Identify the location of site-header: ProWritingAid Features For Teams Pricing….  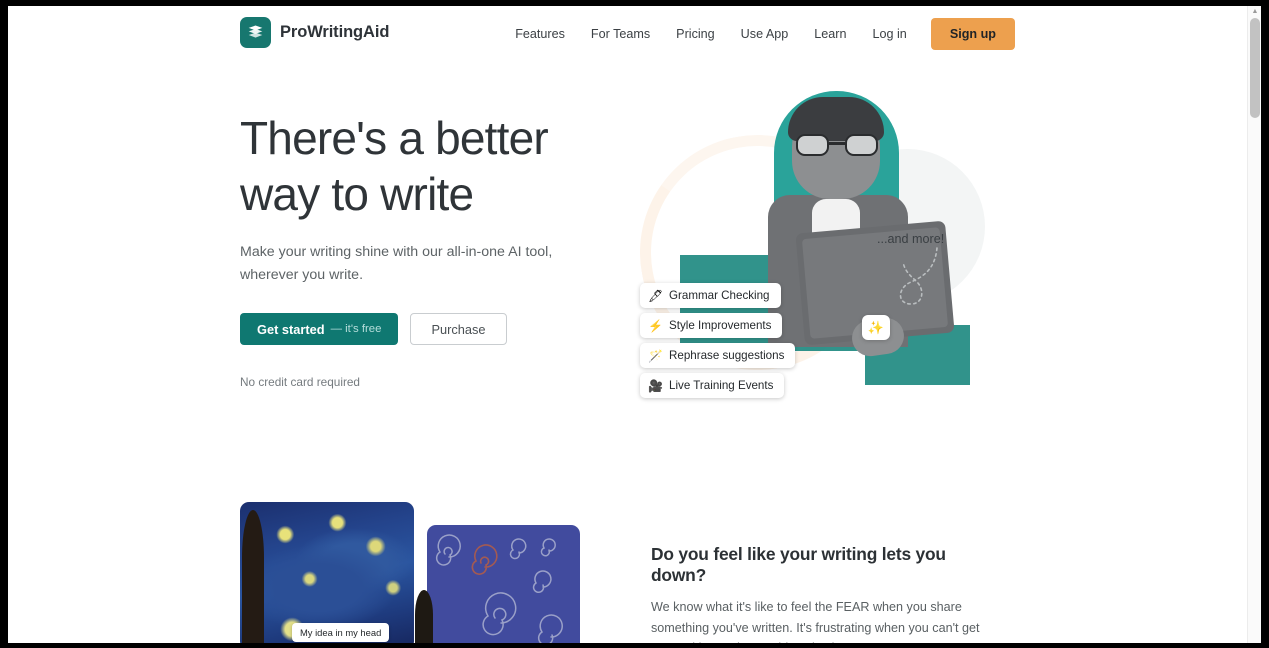
(627, 34).